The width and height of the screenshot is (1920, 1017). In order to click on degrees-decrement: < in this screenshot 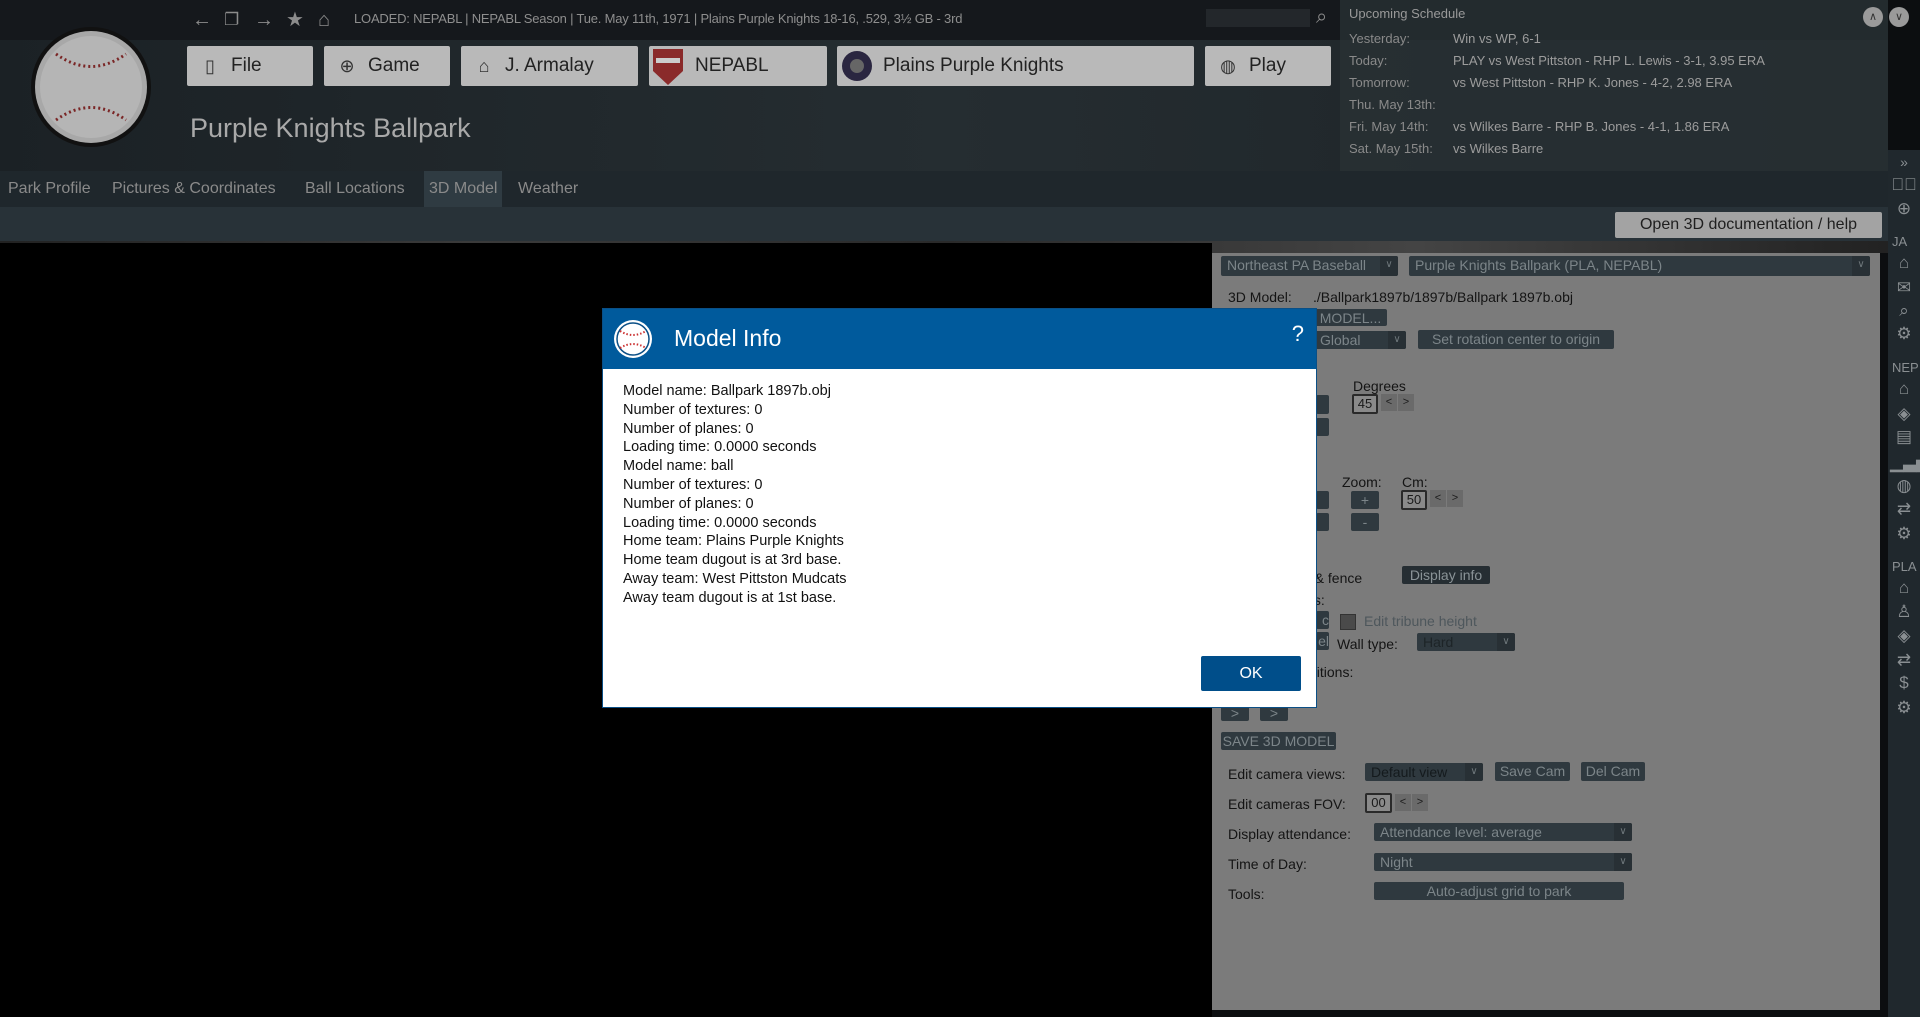, I will do `click(1389, 402)`.